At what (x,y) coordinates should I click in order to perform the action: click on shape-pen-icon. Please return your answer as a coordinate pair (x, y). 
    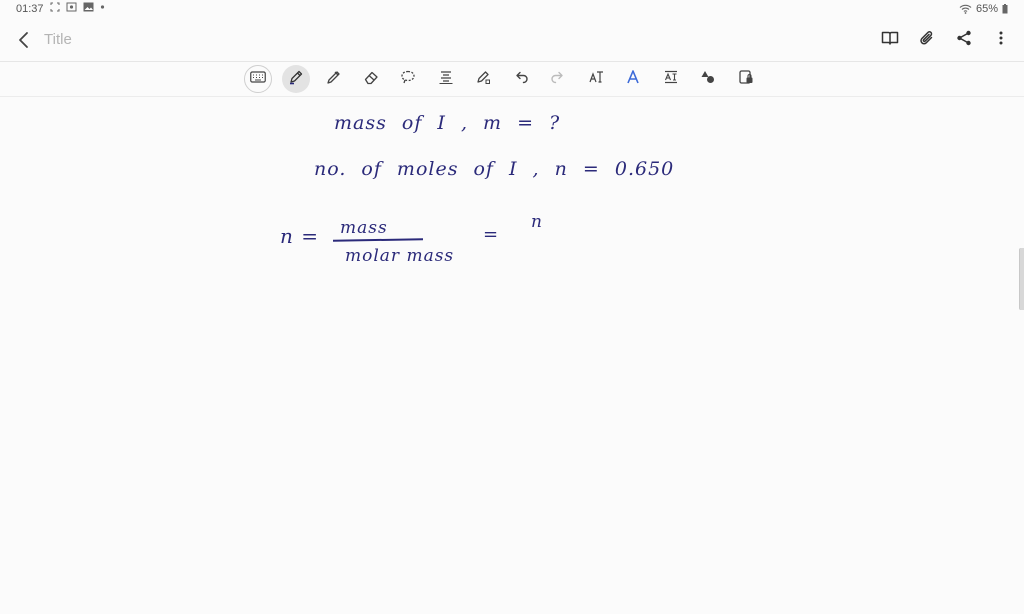
    Looking at the image, I should click on (483, 79).